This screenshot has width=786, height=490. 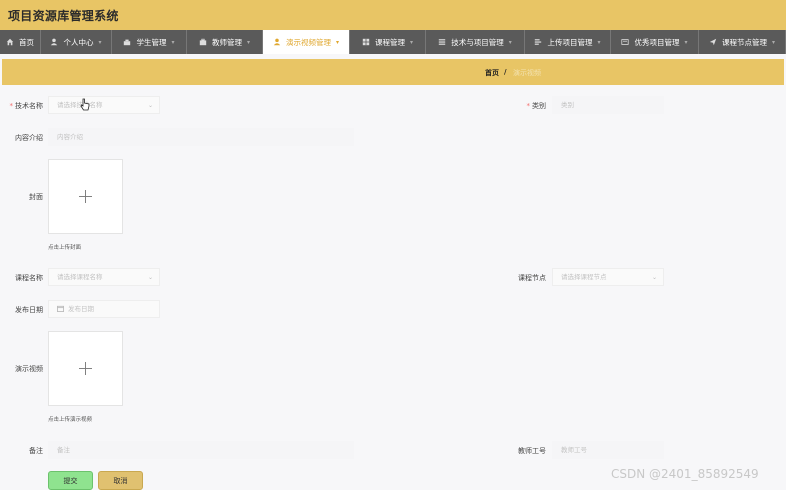 What do you see at coordinates (26, 106) in the screenshot?
I see `tech-name-label: * 技术名称` at bounding box center [26, 106].